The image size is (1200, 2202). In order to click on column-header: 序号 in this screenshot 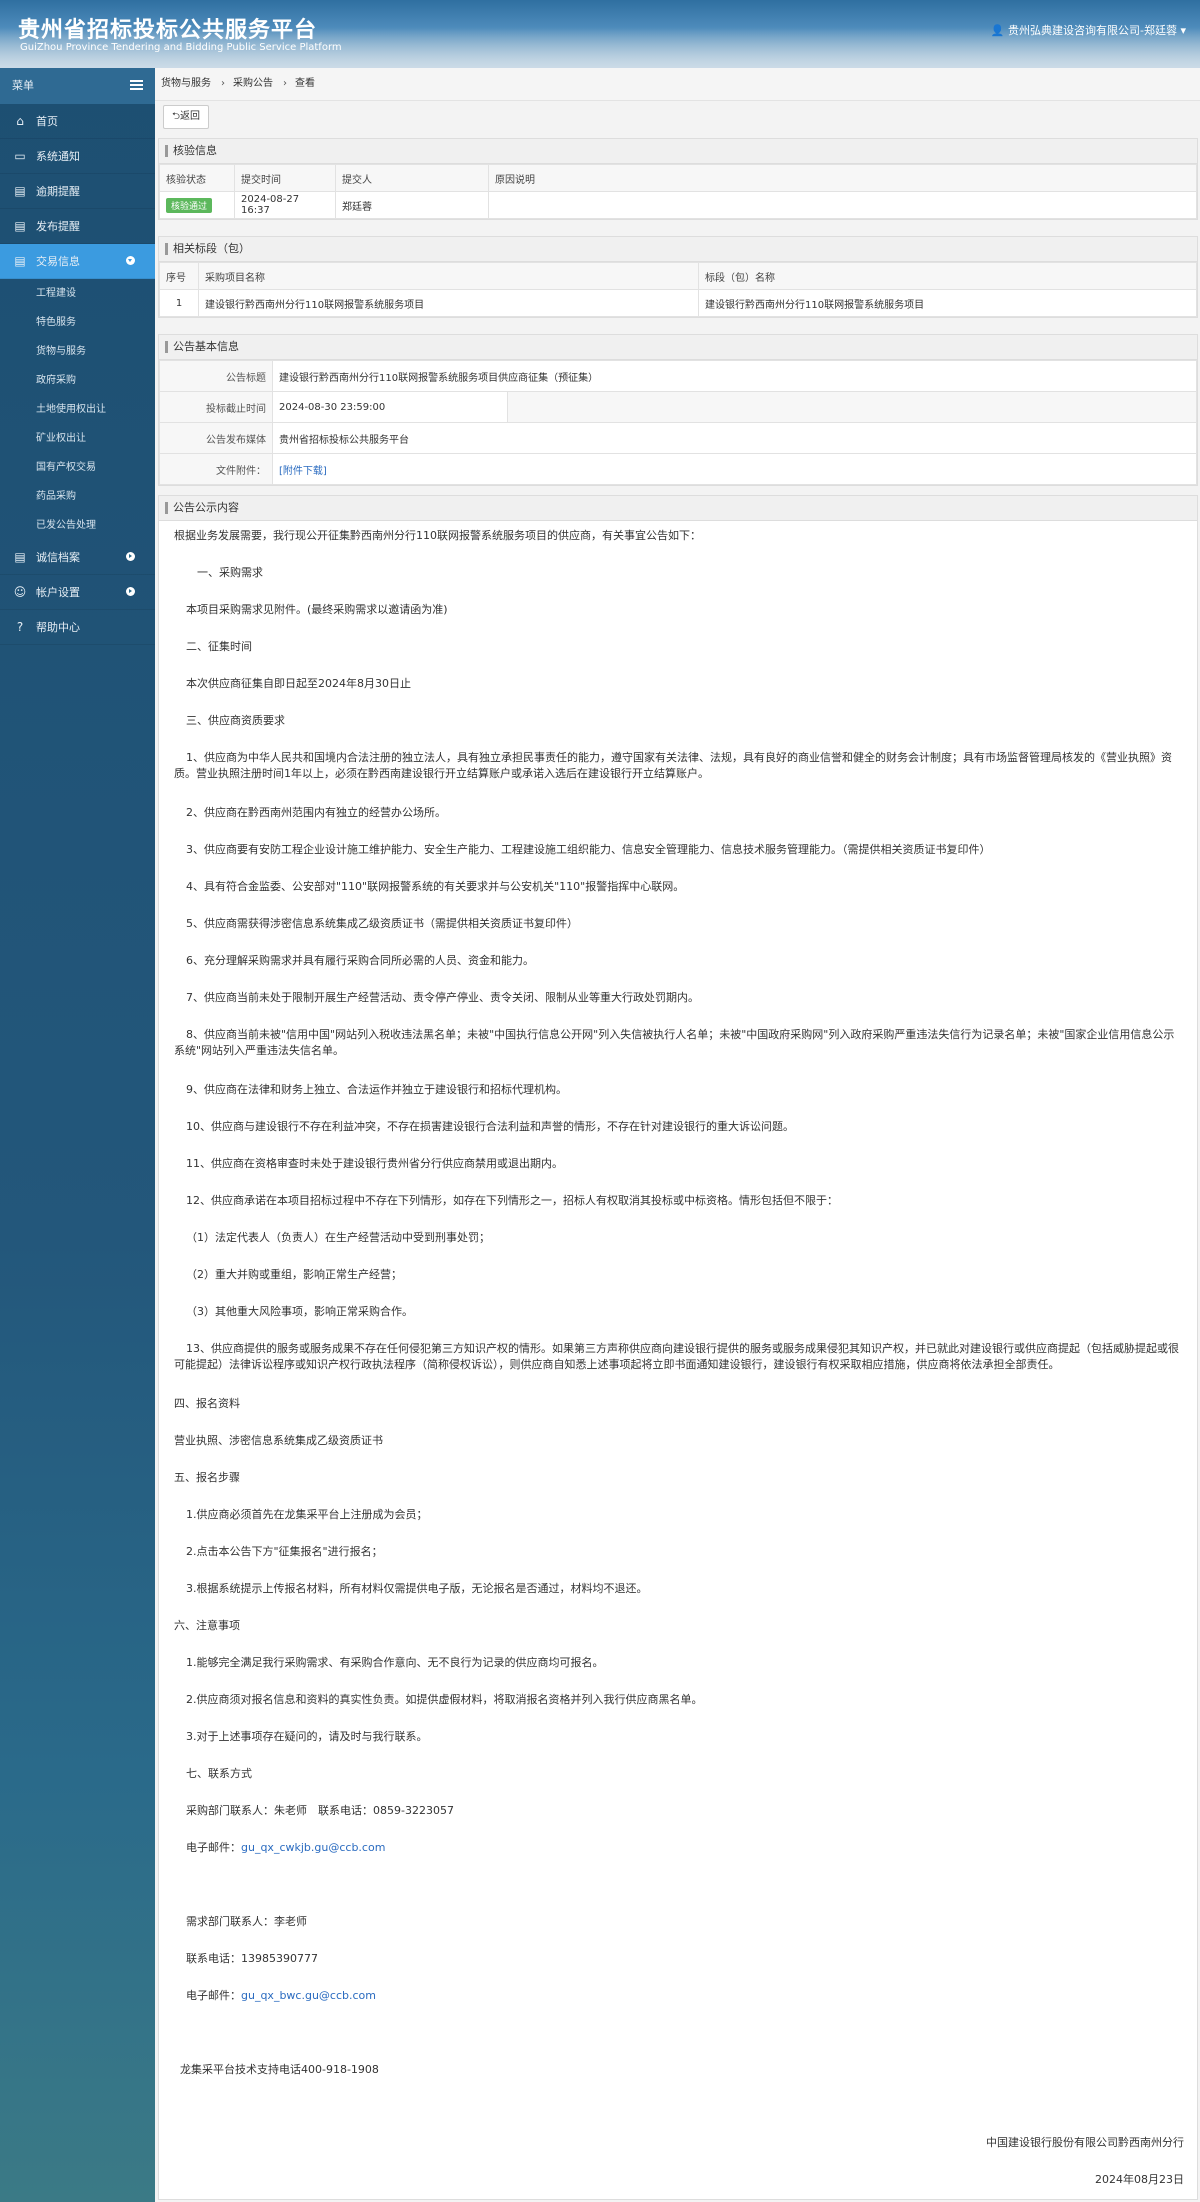, I will do `click(179, 276)`.